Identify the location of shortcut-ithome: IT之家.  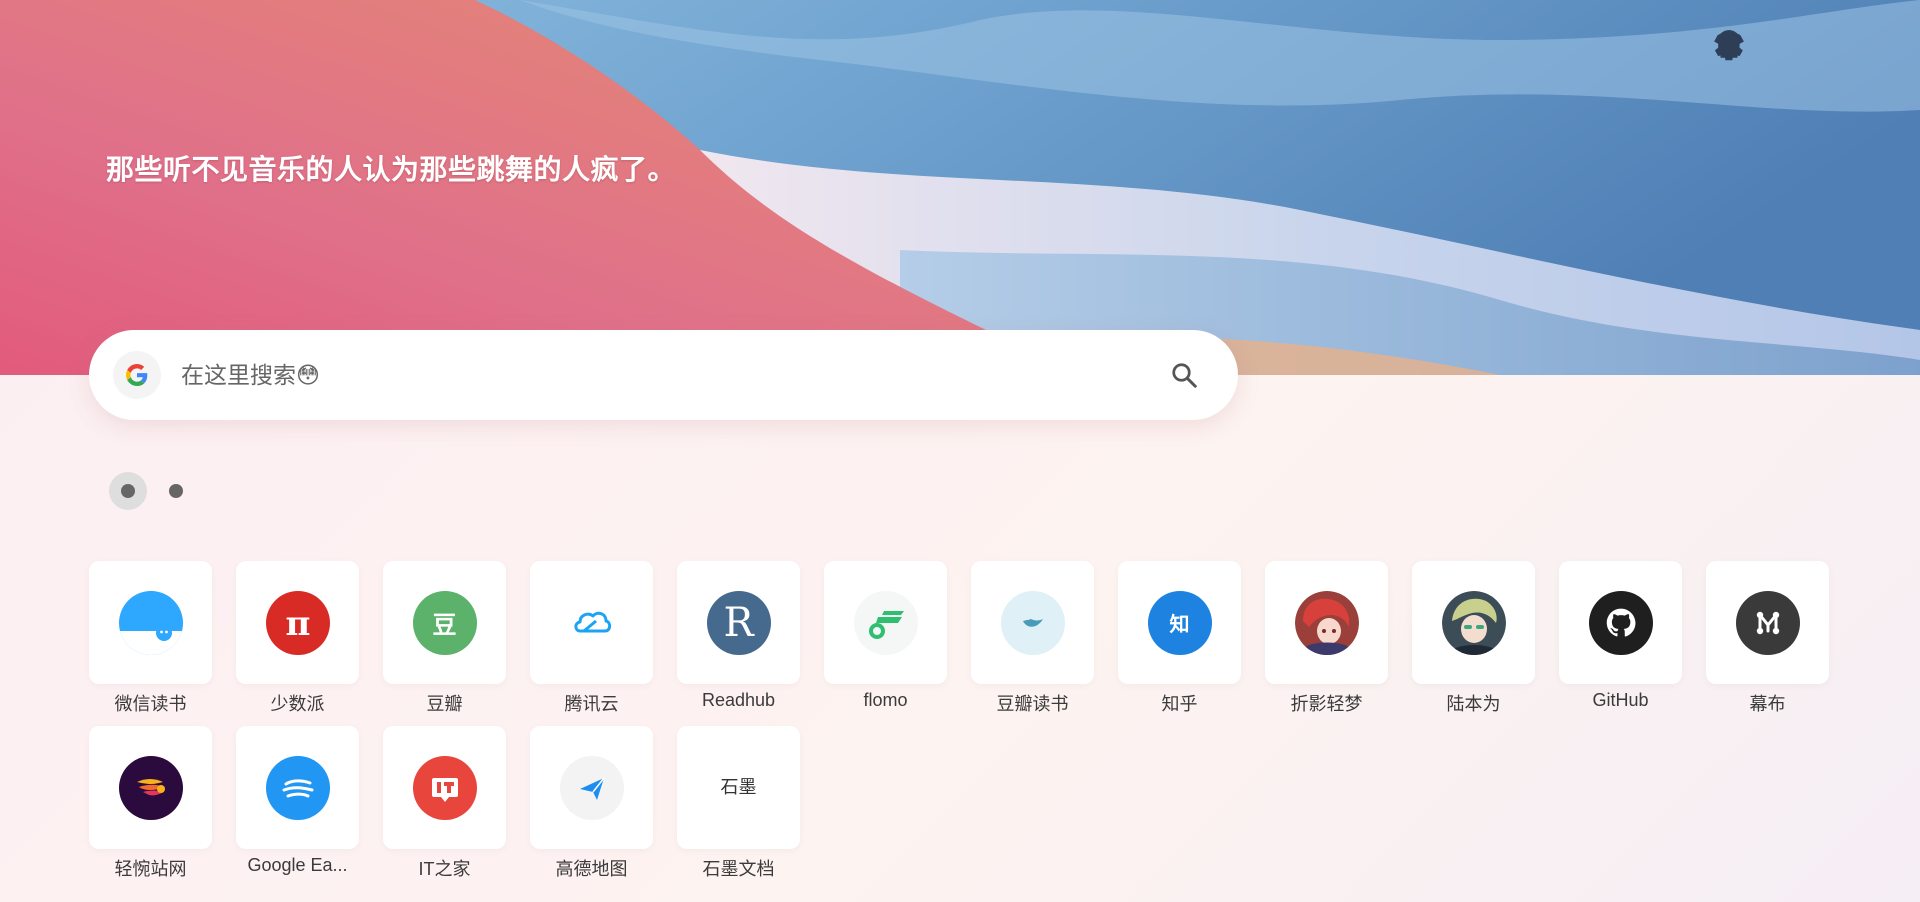
(444, 803).